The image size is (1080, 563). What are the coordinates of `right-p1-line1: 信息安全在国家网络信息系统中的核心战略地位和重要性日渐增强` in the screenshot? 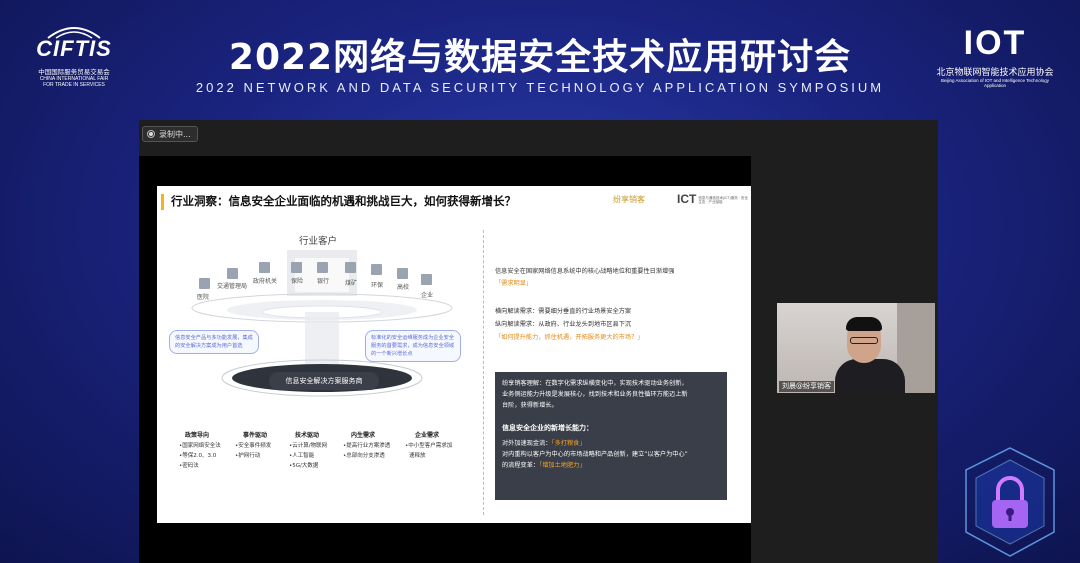 It's located at (585, 271).